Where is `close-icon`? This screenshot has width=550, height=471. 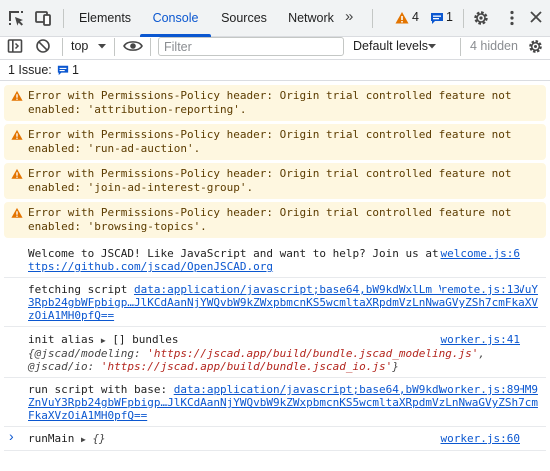 close-icon is located at coordinates (538, 19).